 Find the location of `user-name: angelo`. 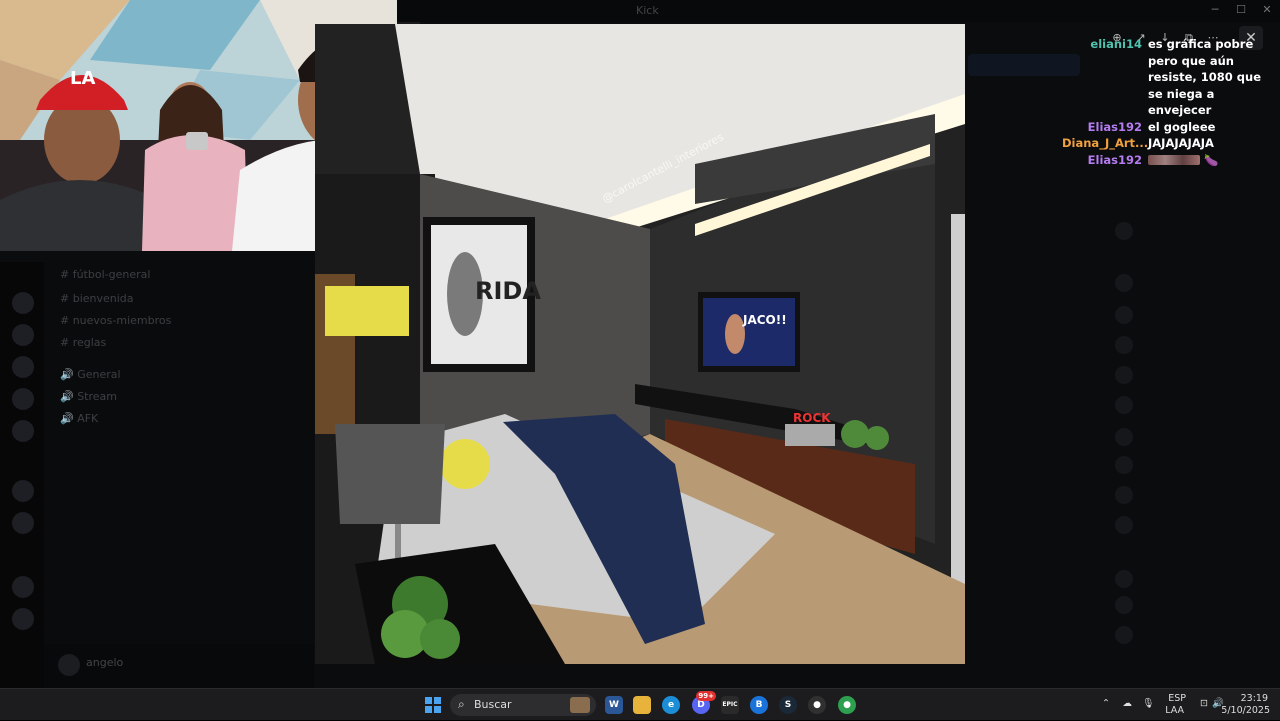

user-name: angelo is located at coordinates (105, 662).